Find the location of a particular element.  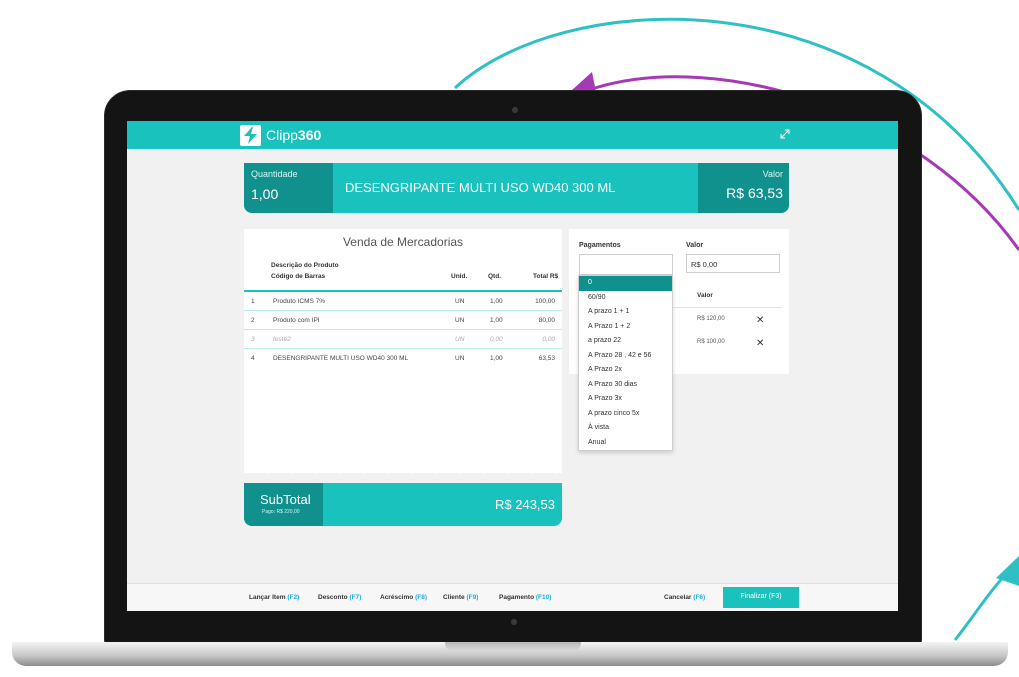

dropdown-option: A Prazo 3x is located at coordinates (625, 399).